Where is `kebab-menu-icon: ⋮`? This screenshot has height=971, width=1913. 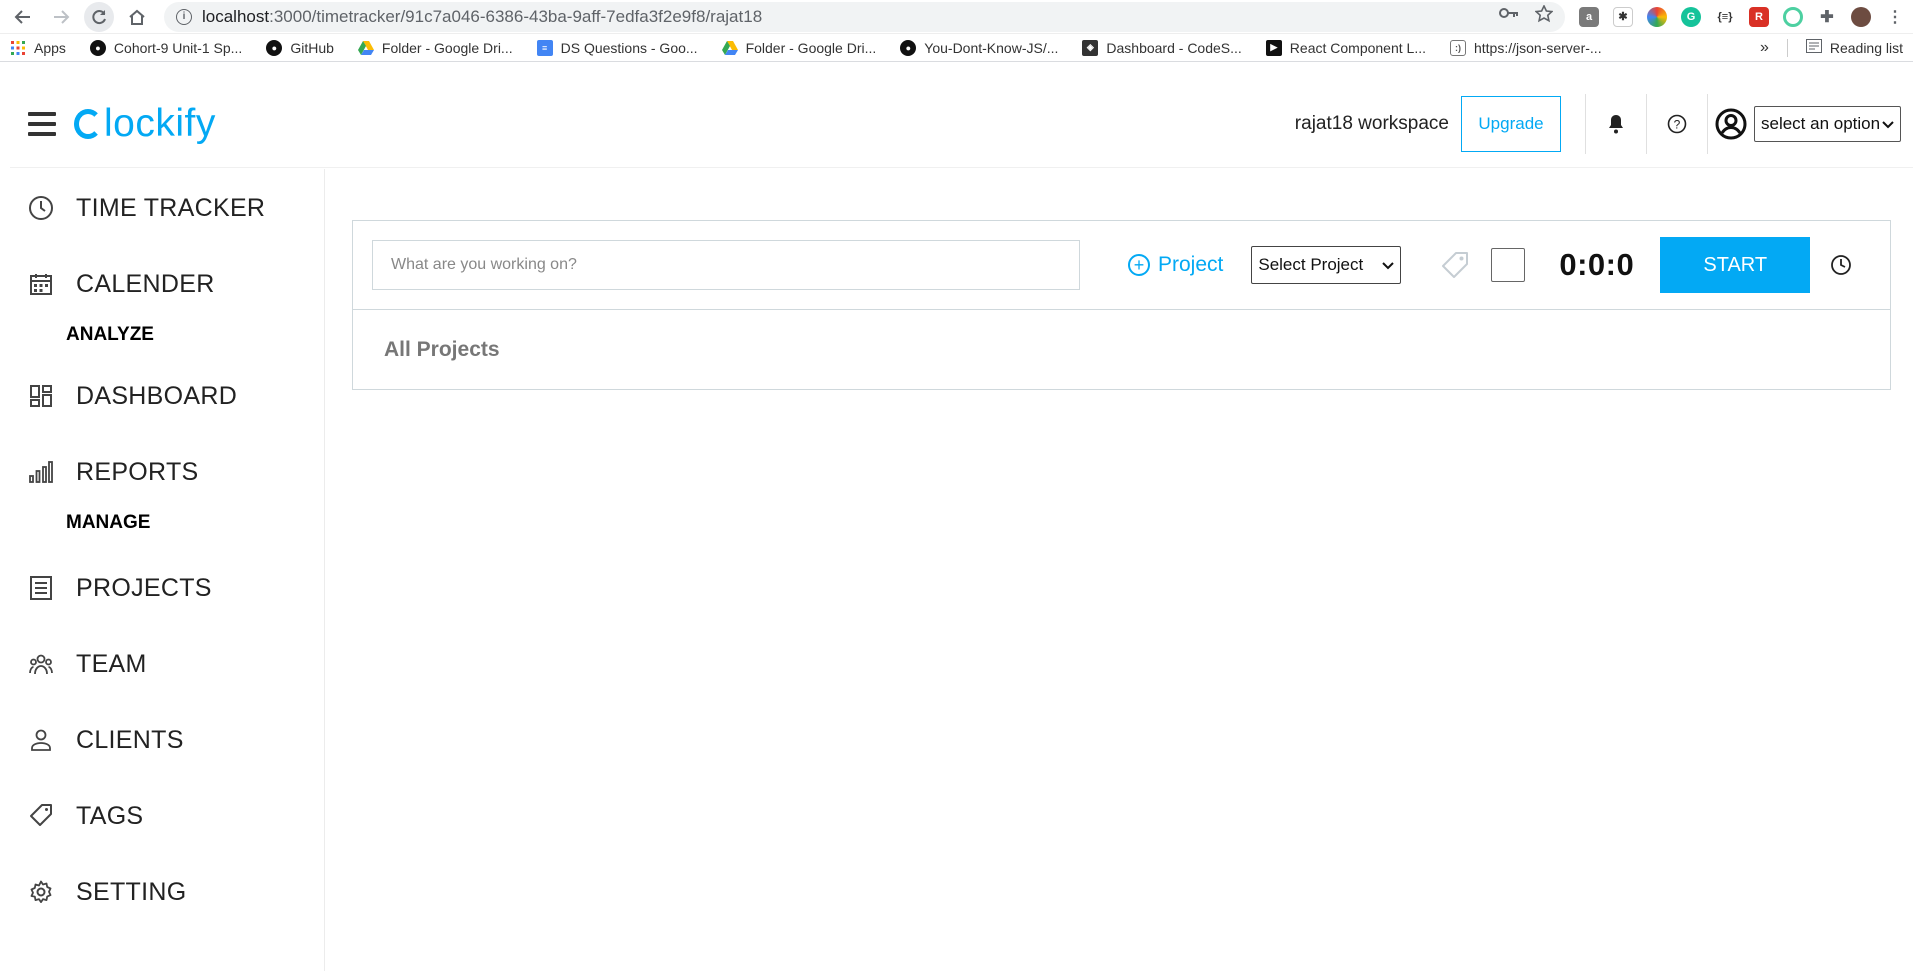 kebab-menu-icon: ⋮ is located at coordinates (1895, 16).